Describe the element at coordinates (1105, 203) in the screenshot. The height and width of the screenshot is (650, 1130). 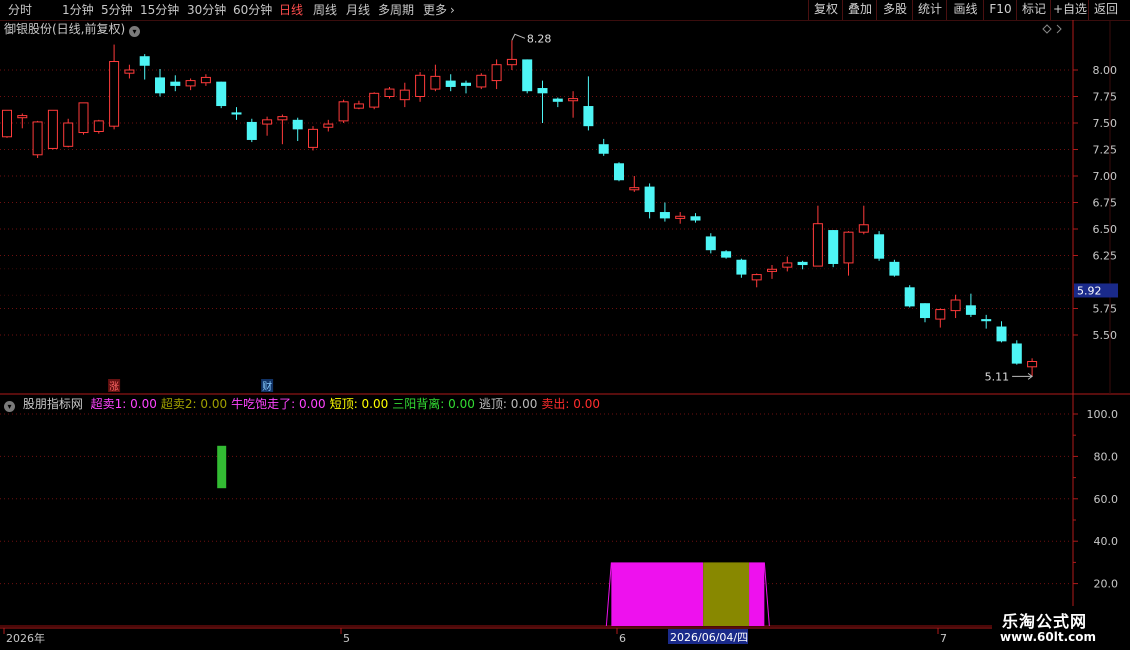
I see `price-tick-label: 6.75` at that location.